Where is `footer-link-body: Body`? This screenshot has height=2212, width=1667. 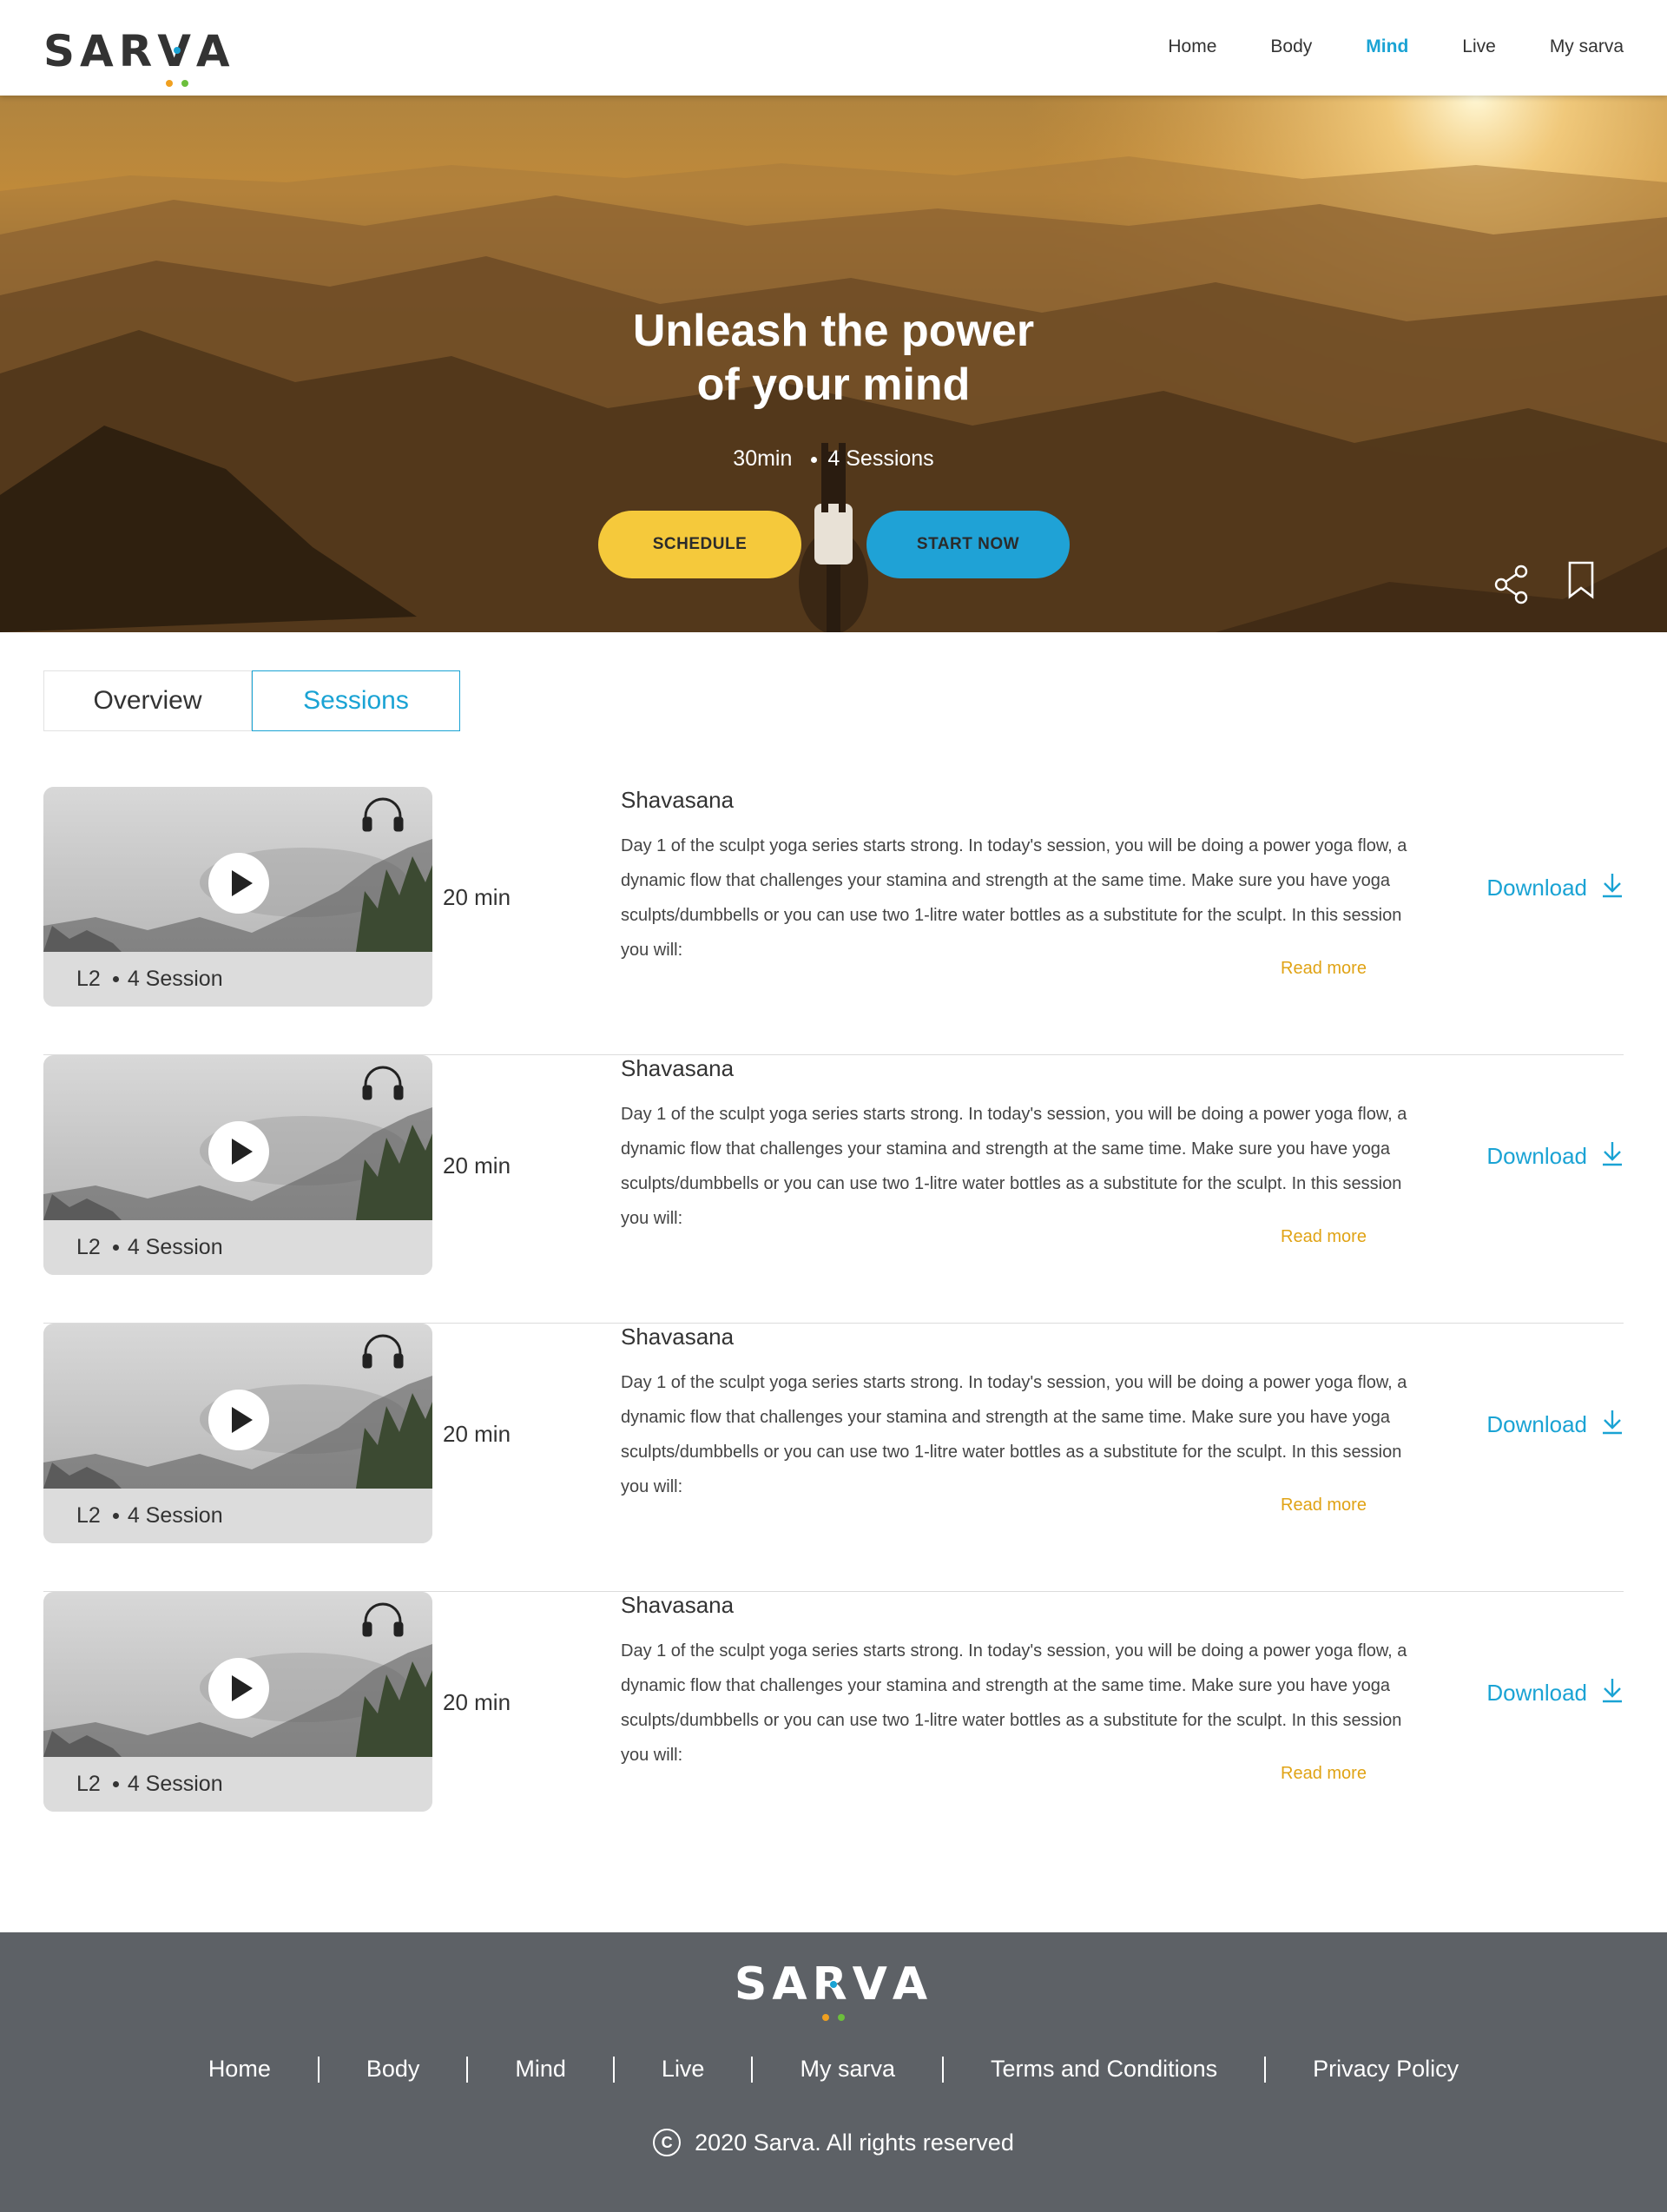 footer-link-body: Body is located at coordinates (393, 2070).